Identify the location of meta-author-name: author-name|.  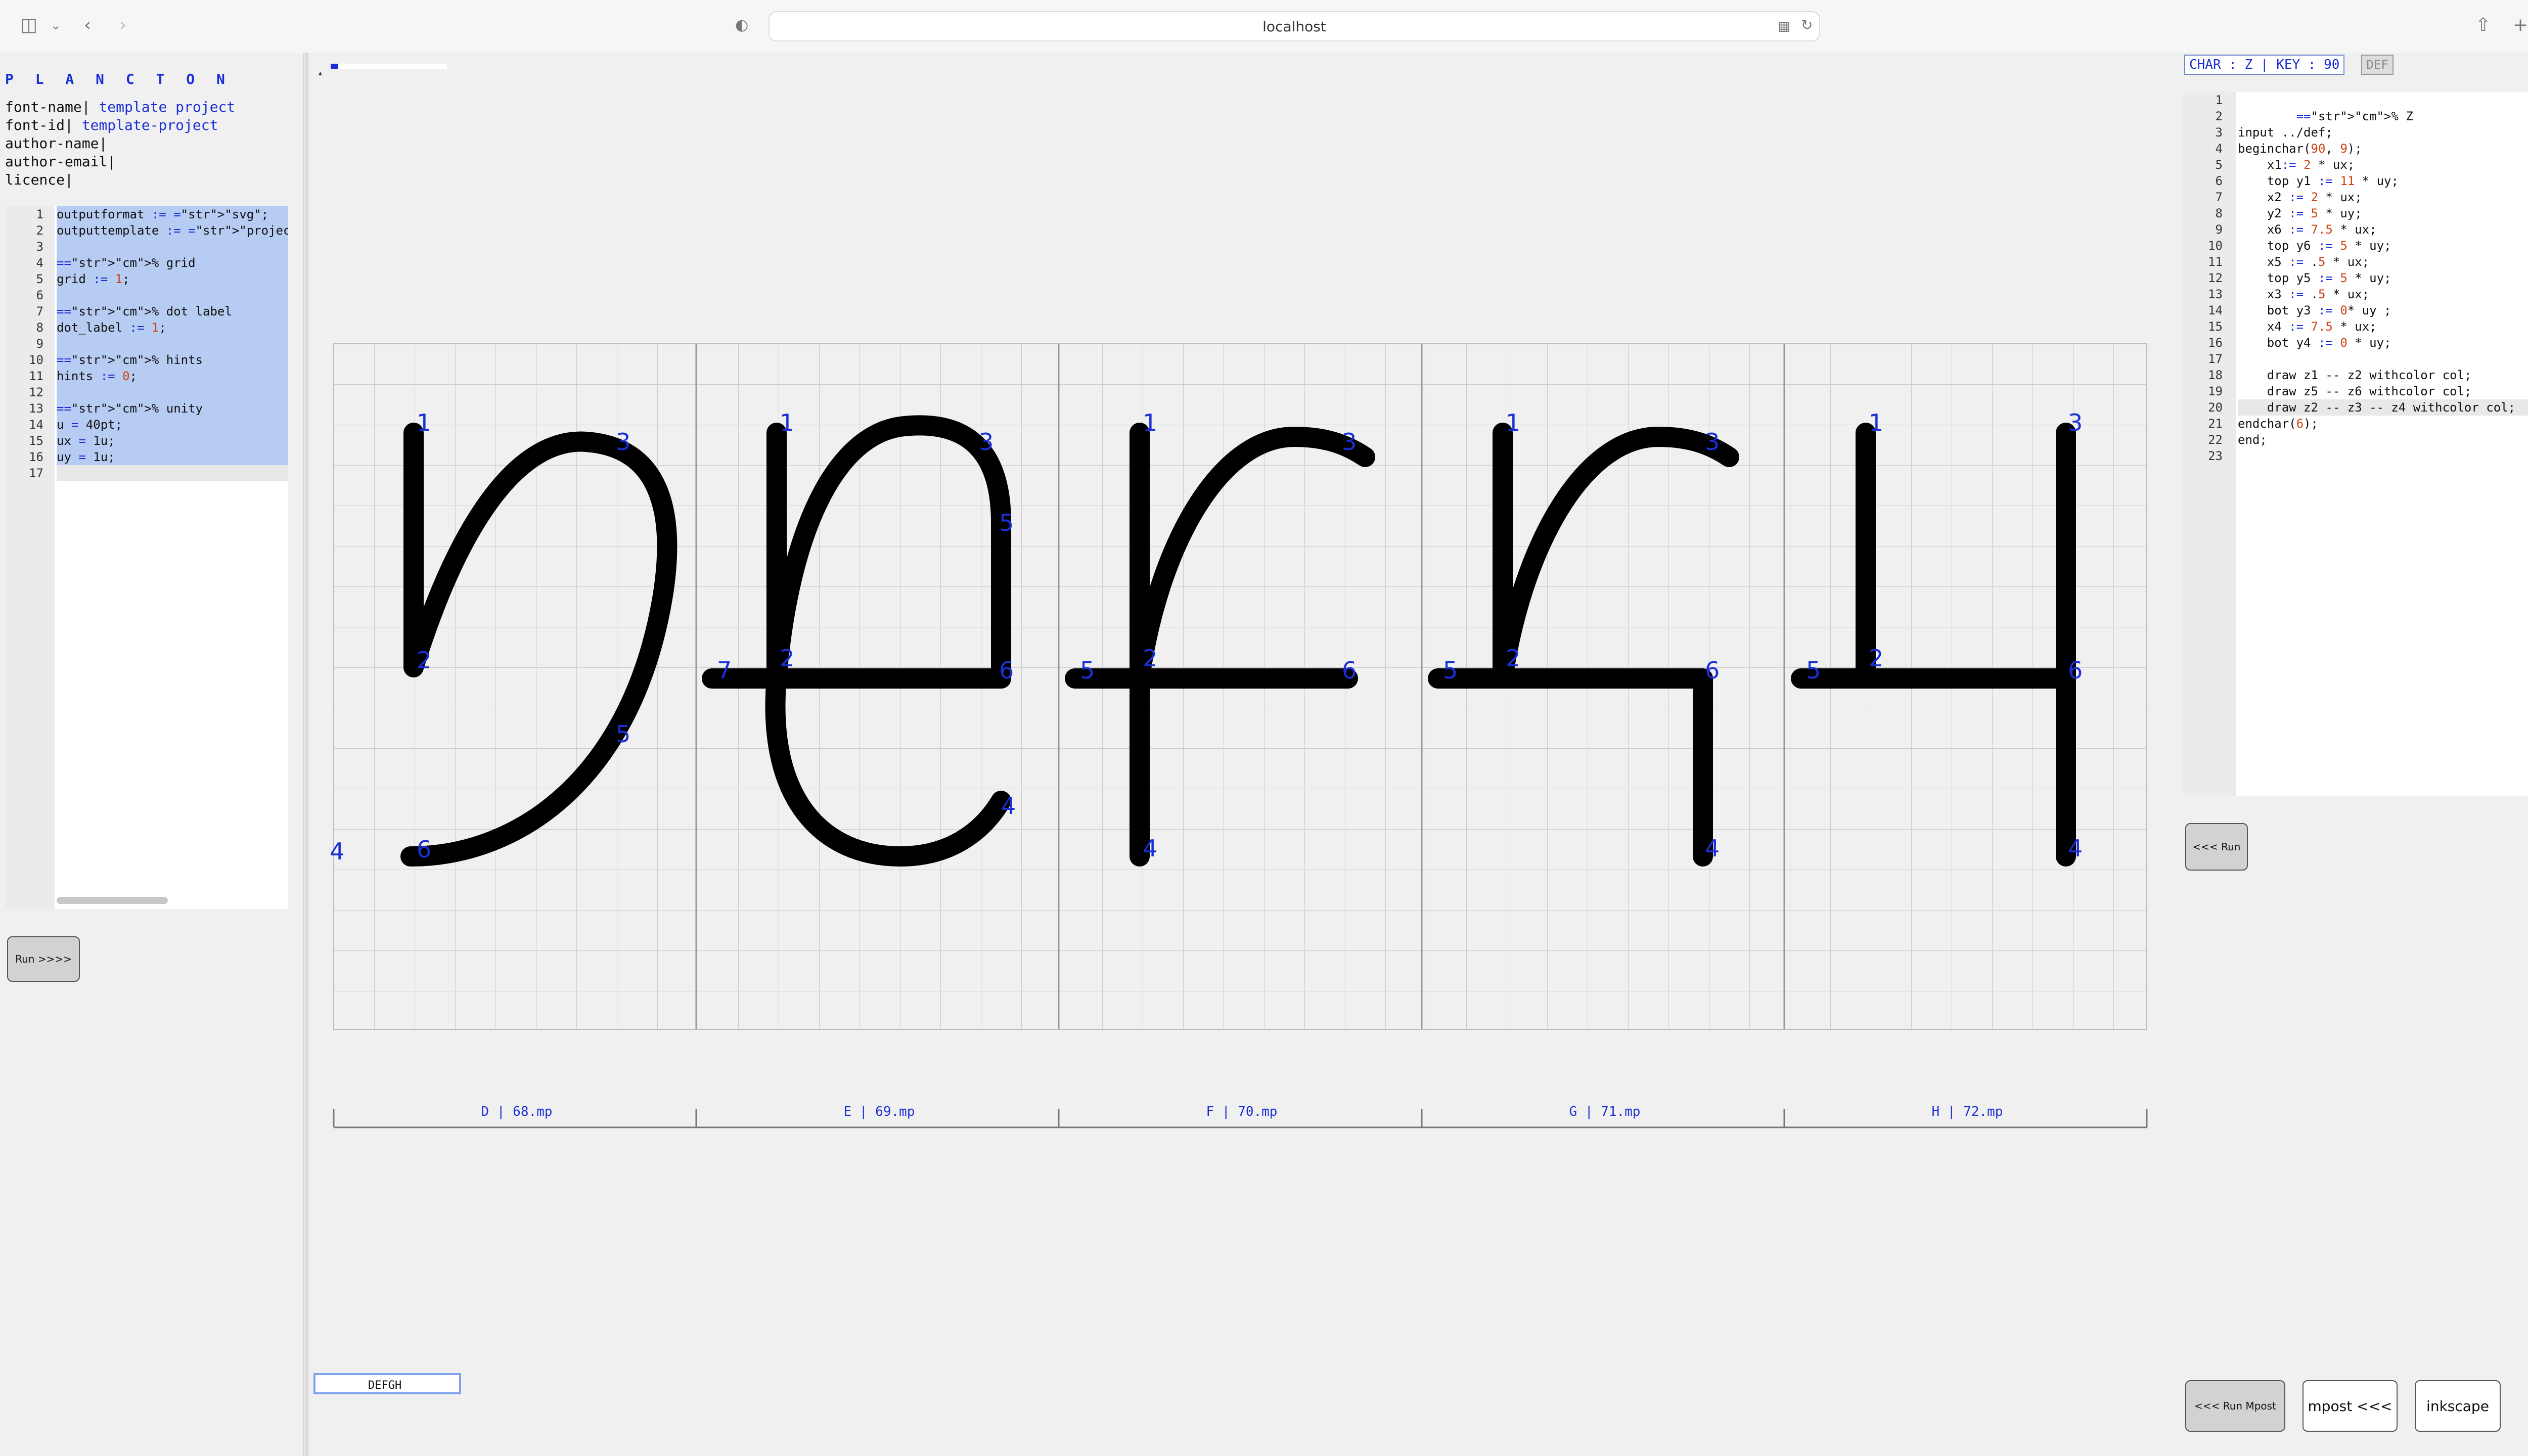
(120, 143).